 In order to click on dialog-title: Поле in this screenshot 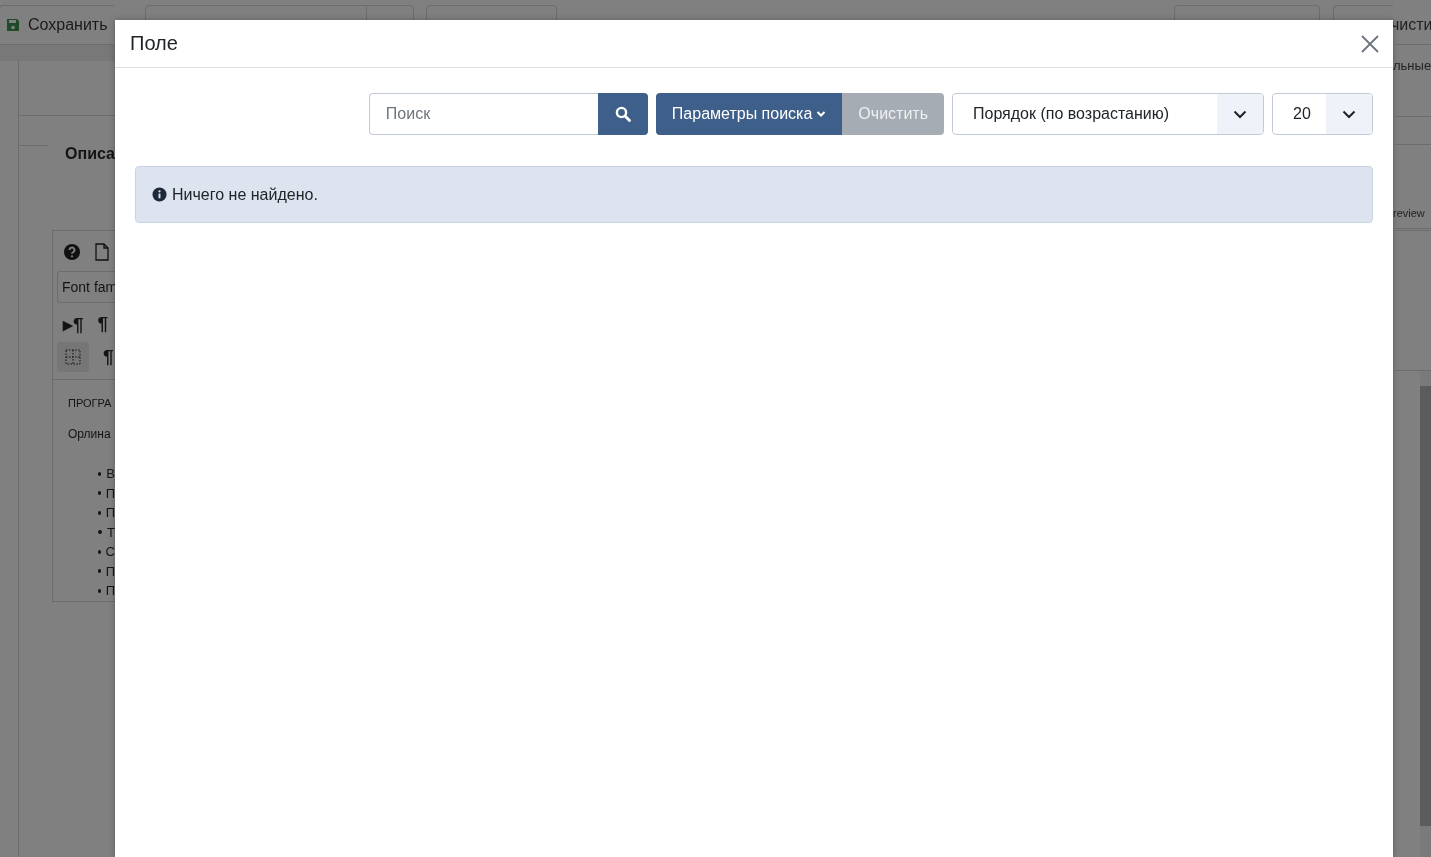, I will do `click(154, 43)`.